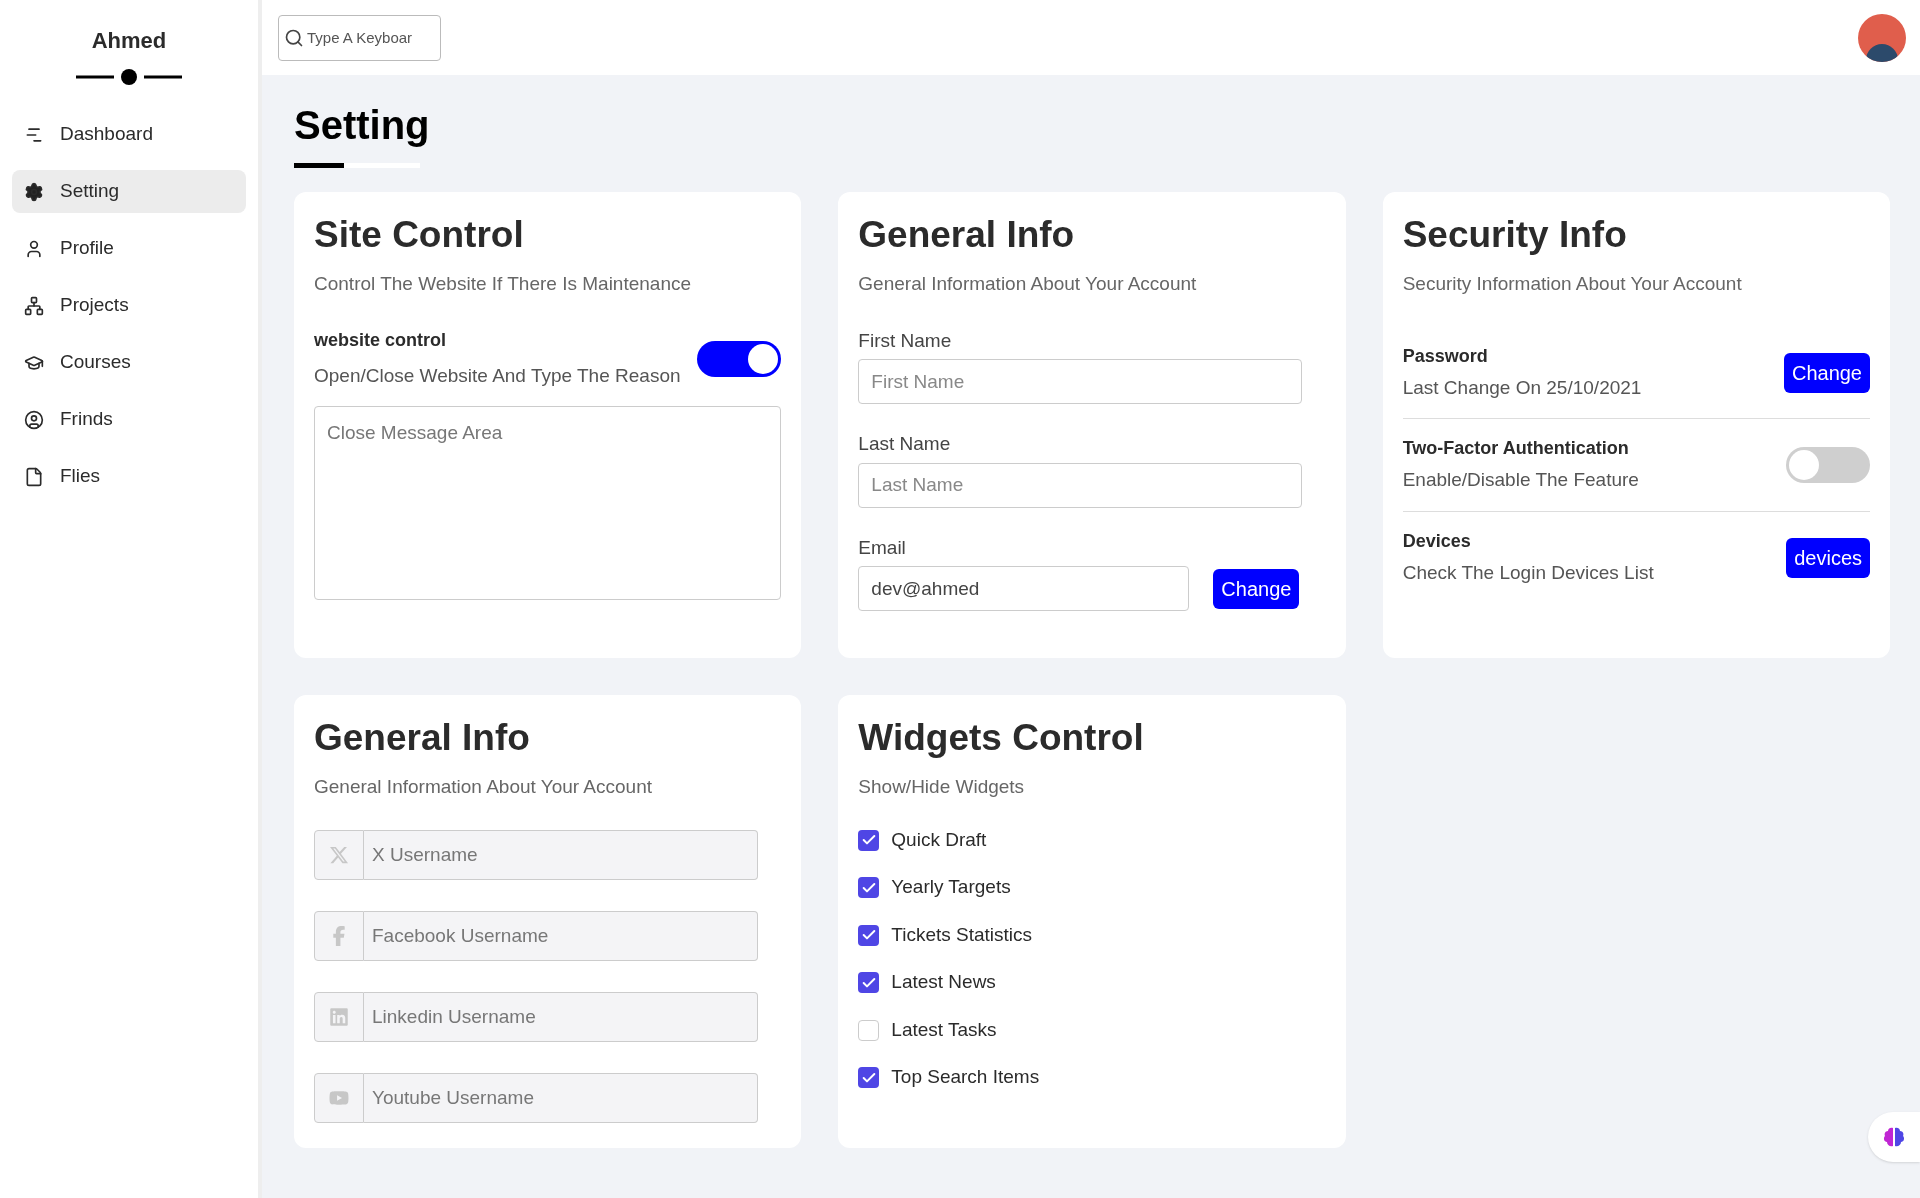 This screenshot has height=1198, width=1920. I want to click on card-title: Security Info, so click(1515, 235).